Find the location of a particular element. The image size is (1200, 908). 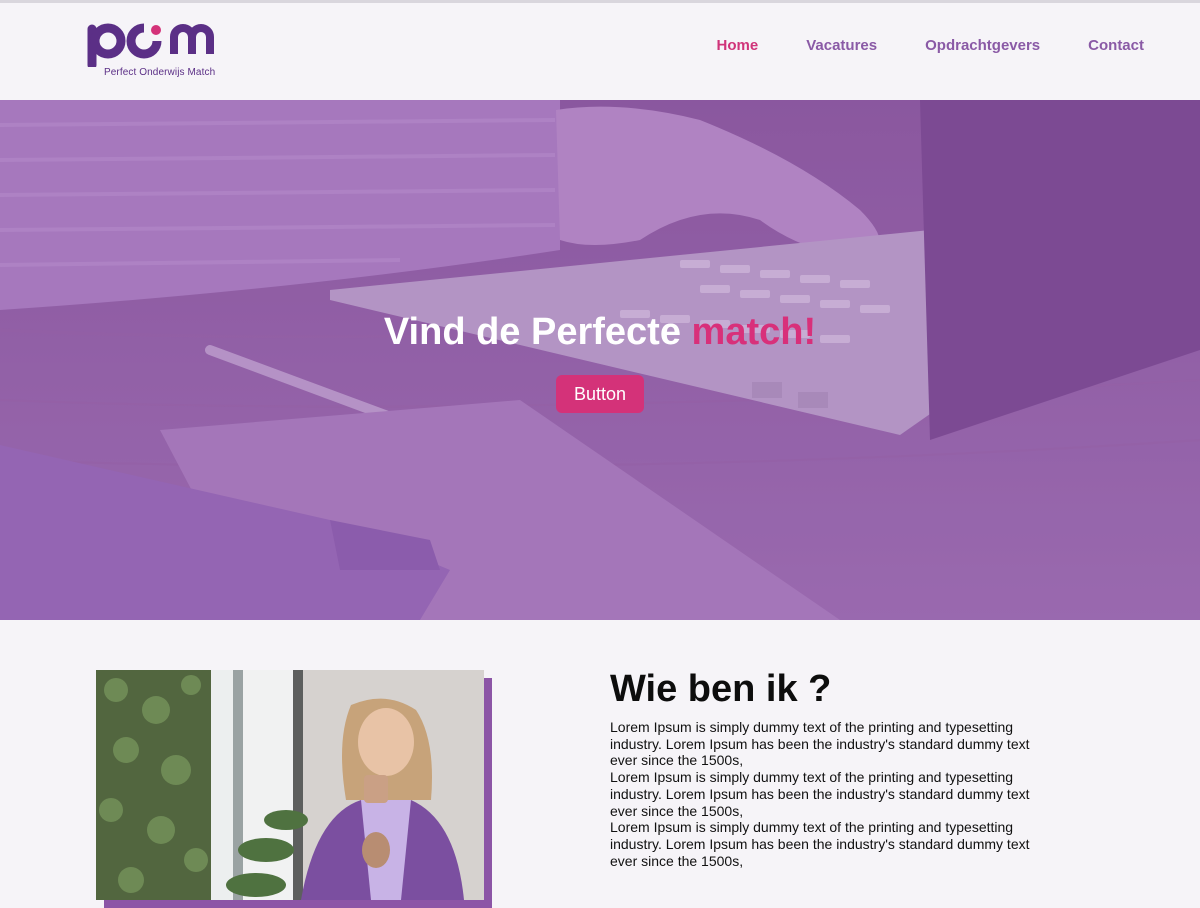

pom-logo: Perfect Onderwijs Match is located at coordinates (156, 51).